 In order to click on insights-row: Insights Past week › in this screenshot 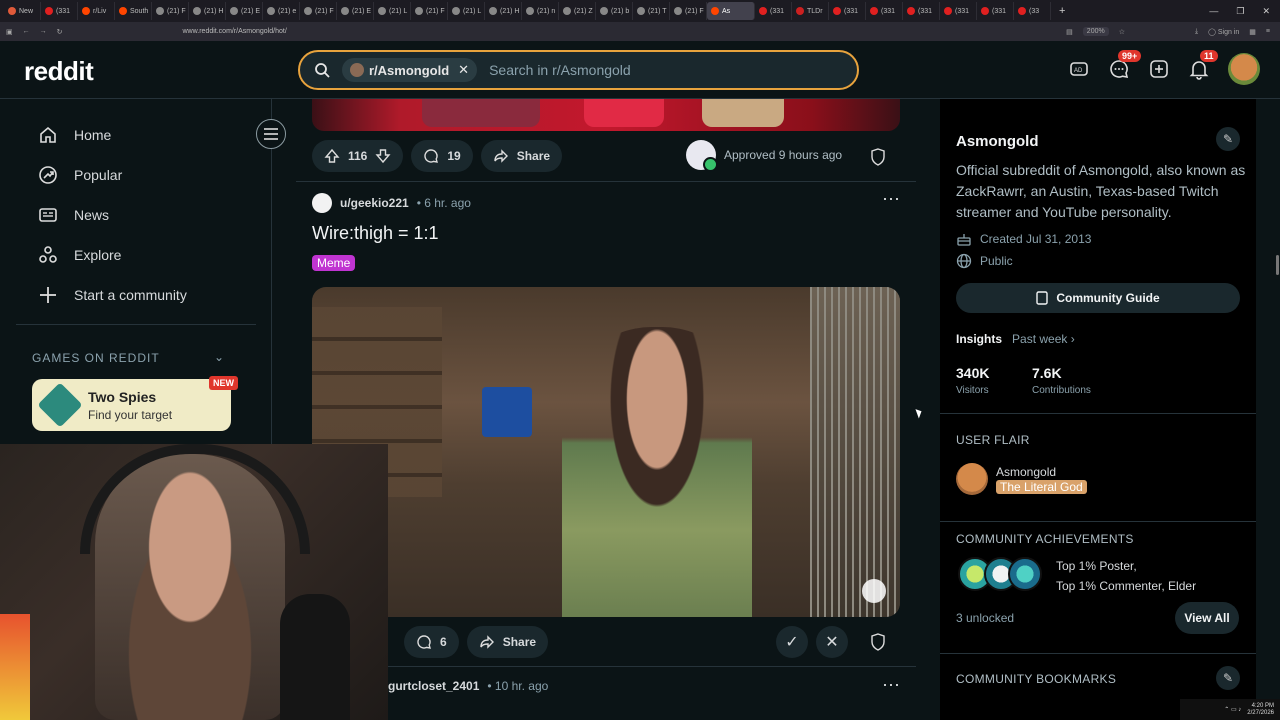, I will do `click(1015, 339)`.